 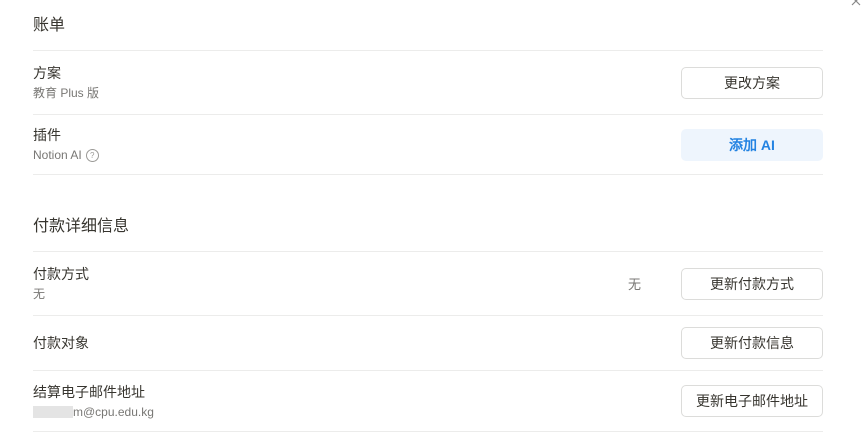 I want to click on help-circle-icon: ?, so click(x=92, y=155).